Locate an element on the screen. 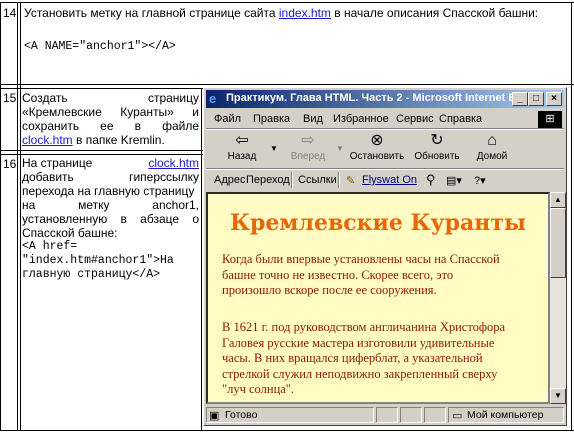 This screenshot has width=574, height=434. back-label: Назад is located at coordinates (242, 156).